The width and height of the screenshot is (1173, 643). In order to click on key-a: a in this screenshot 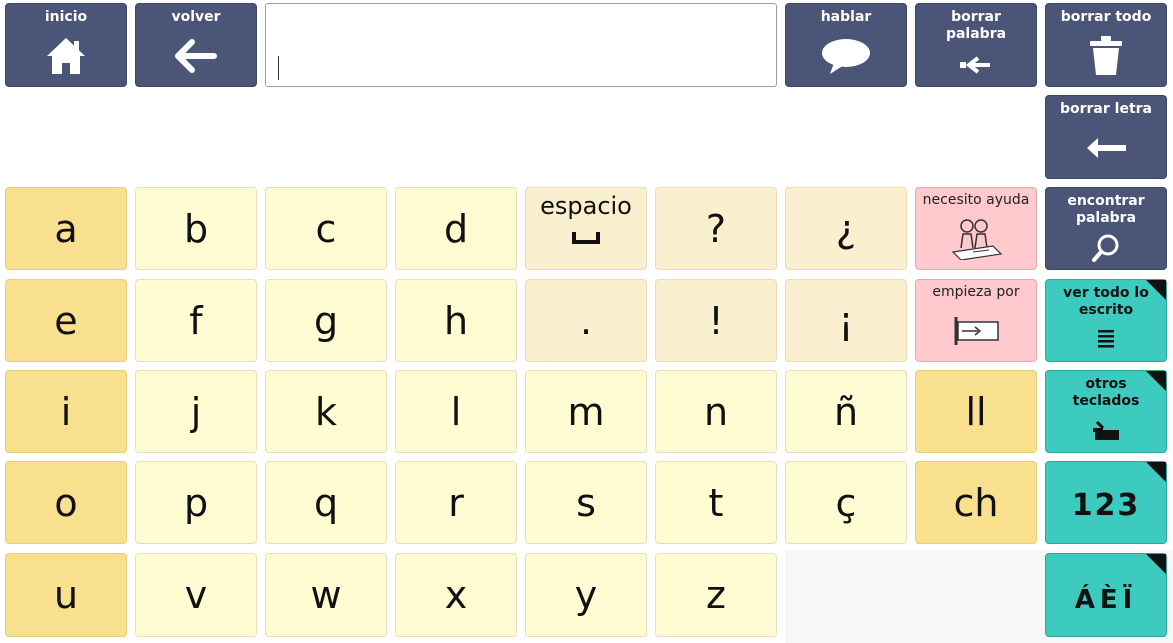, I will do `click(66, 228)`.